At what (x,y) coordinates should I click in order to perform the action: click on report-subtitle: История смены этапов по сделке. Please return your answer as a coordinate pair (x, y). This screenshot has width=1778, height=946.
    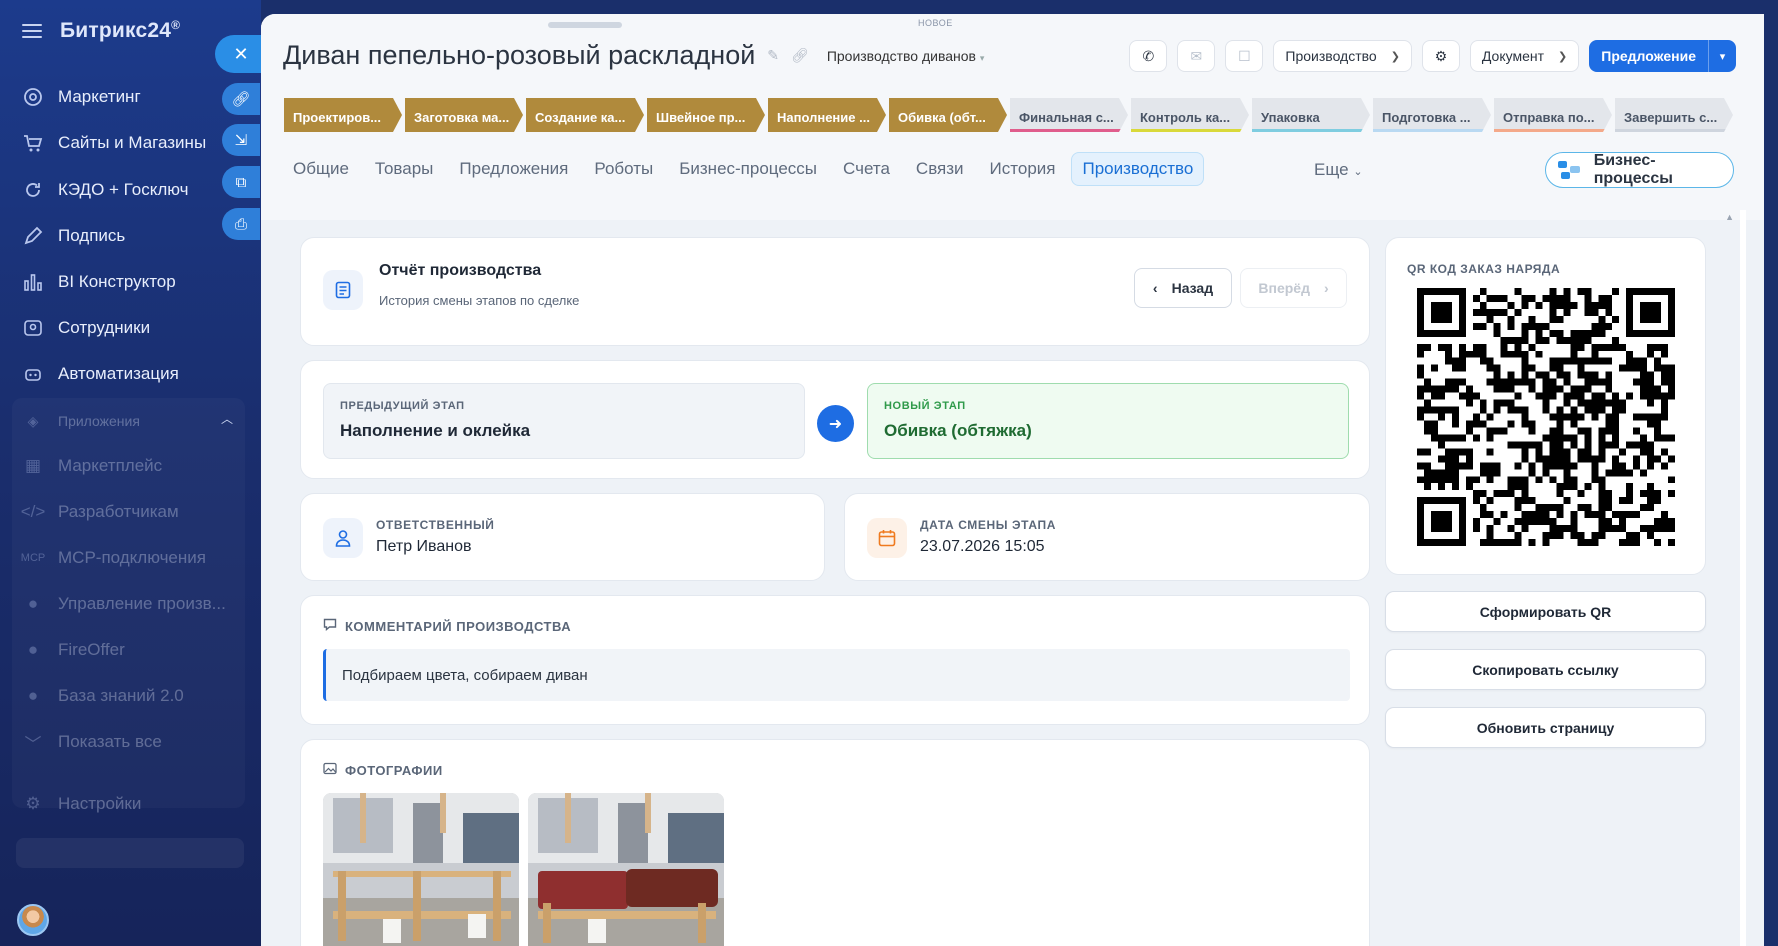
    Looking at the image, I should click on (479, 300).